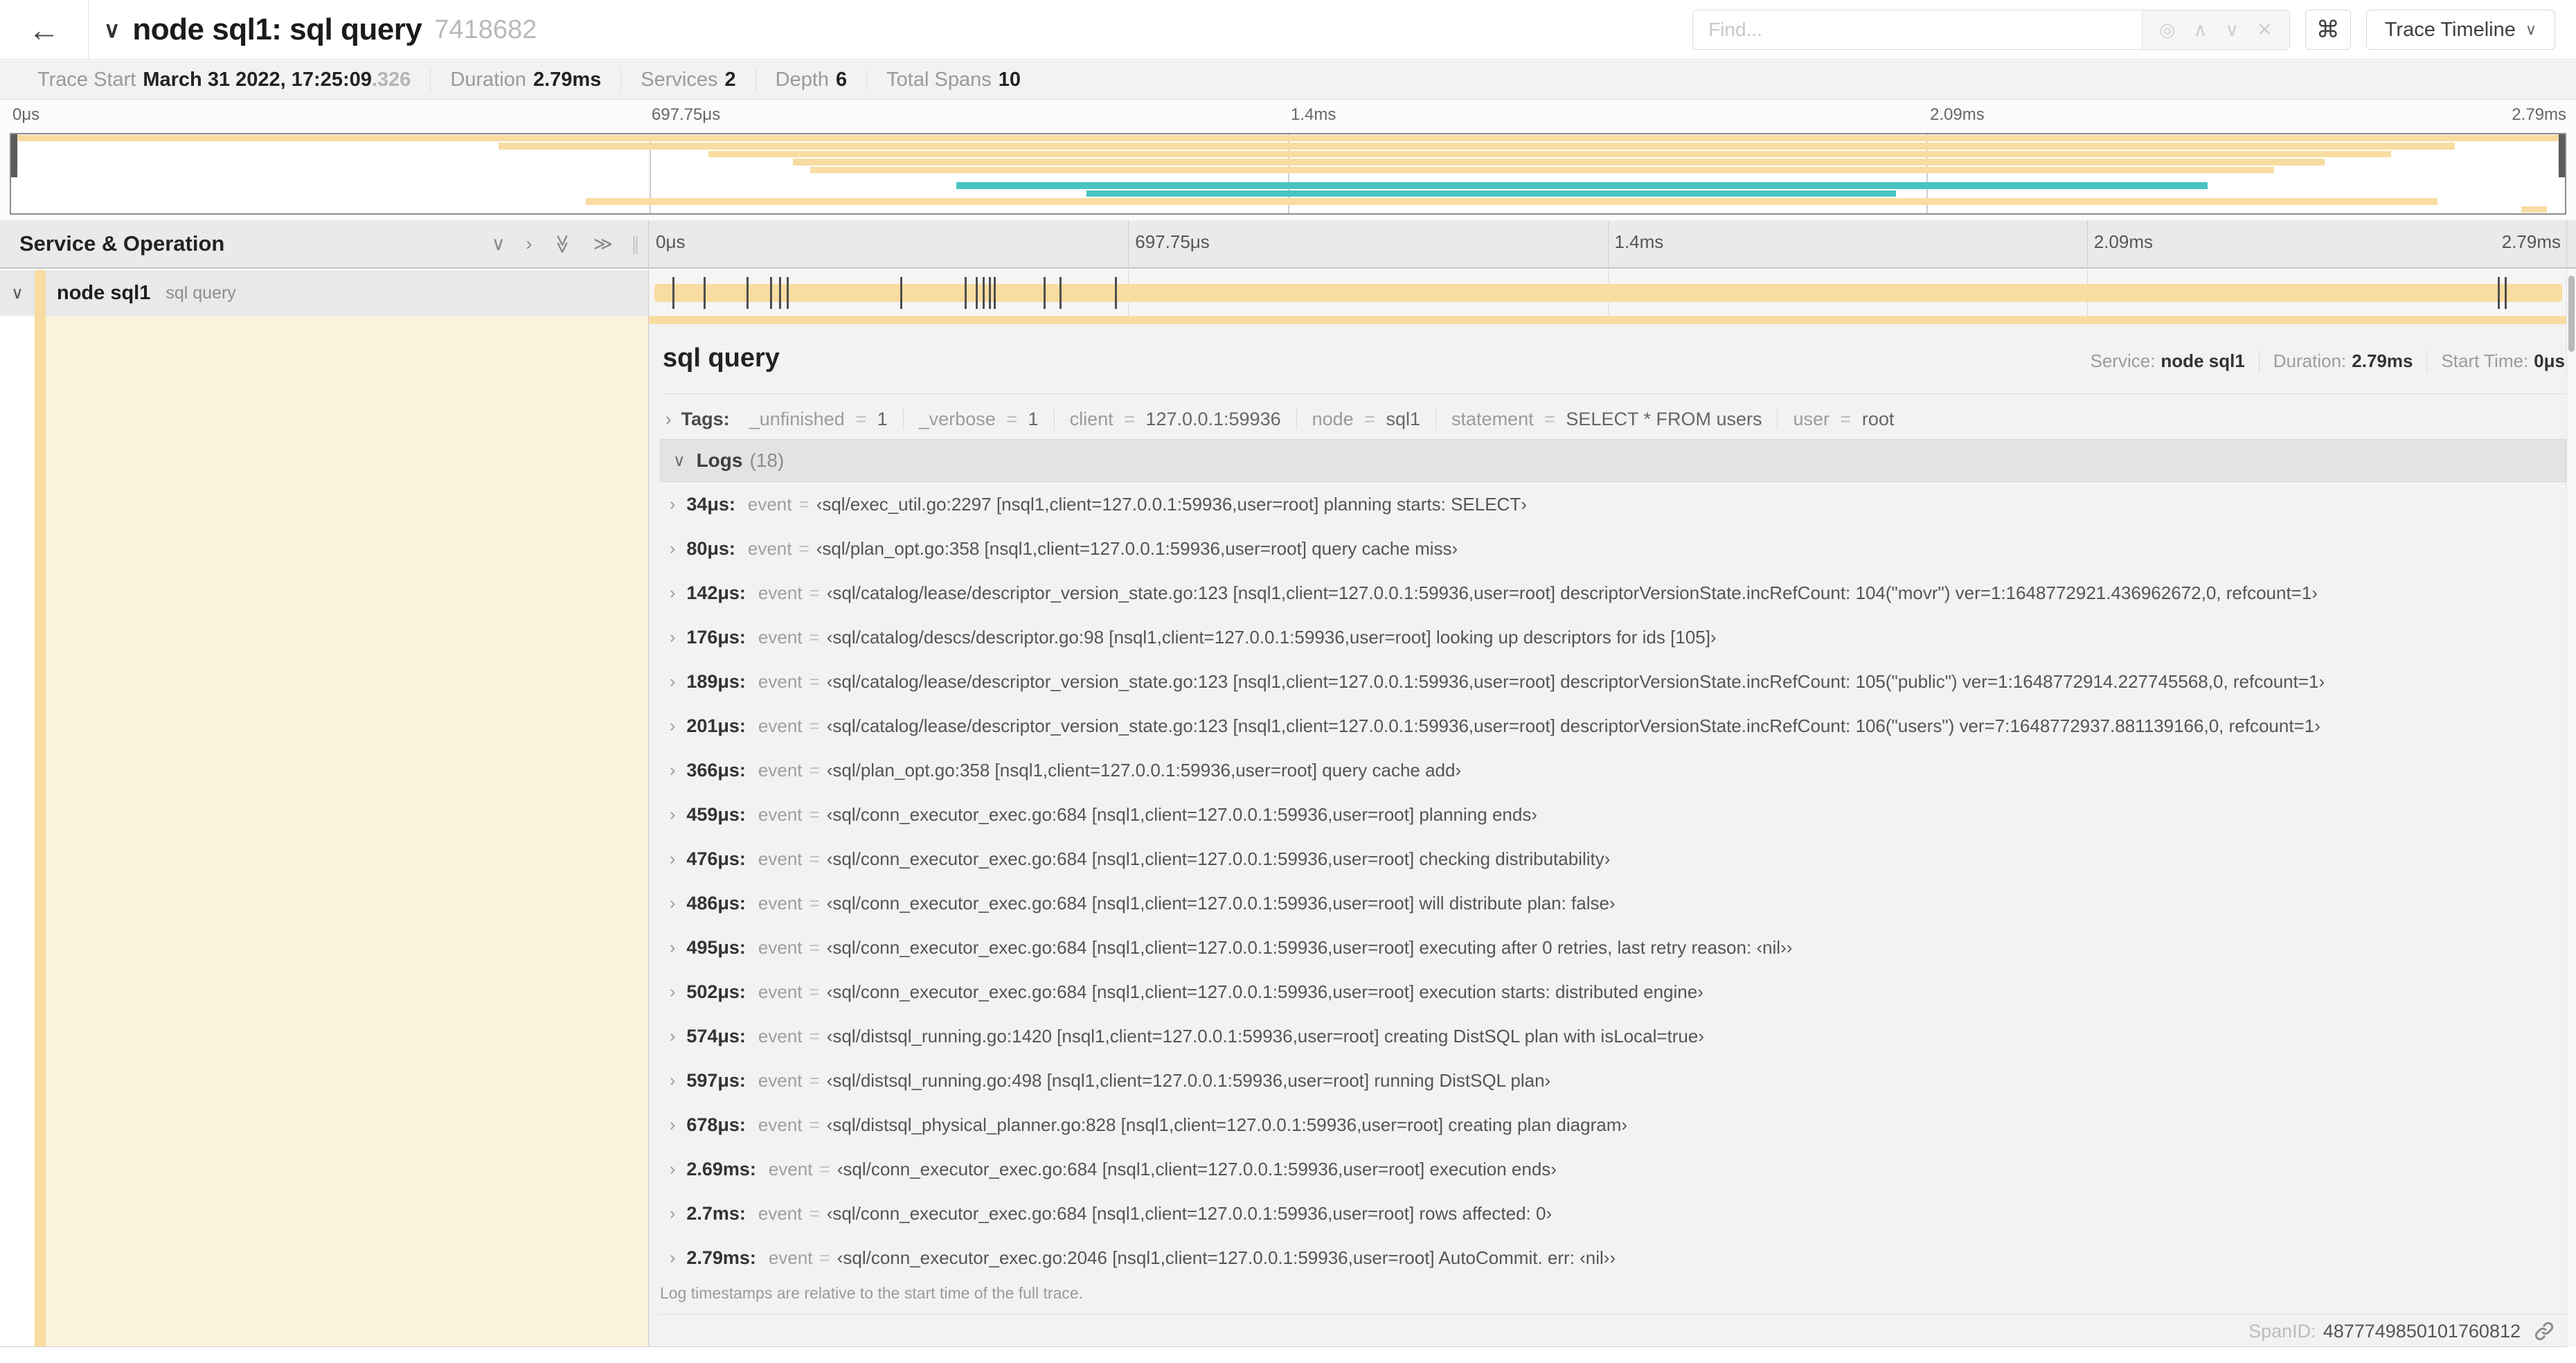 The image size is (2576, 1363). What do you see at coordinates (1918, 30) in the screenshot?
I see `find-input` at bounding box center [1918, 30].